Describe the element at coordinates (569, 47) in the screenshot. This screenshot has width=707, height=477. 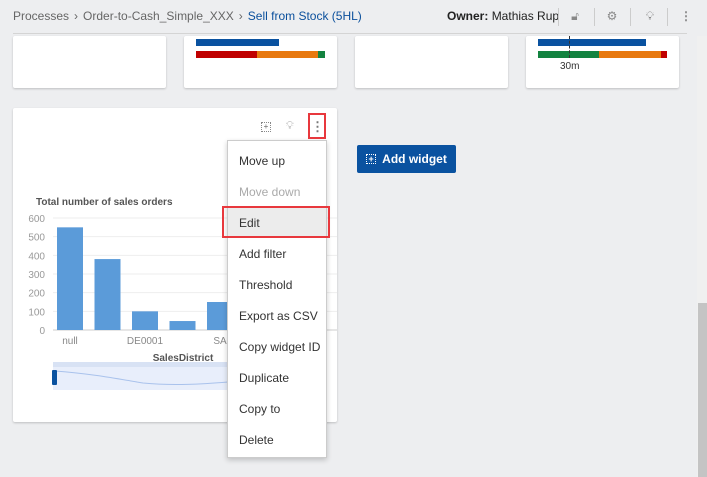
I see `target-marker` at that location.